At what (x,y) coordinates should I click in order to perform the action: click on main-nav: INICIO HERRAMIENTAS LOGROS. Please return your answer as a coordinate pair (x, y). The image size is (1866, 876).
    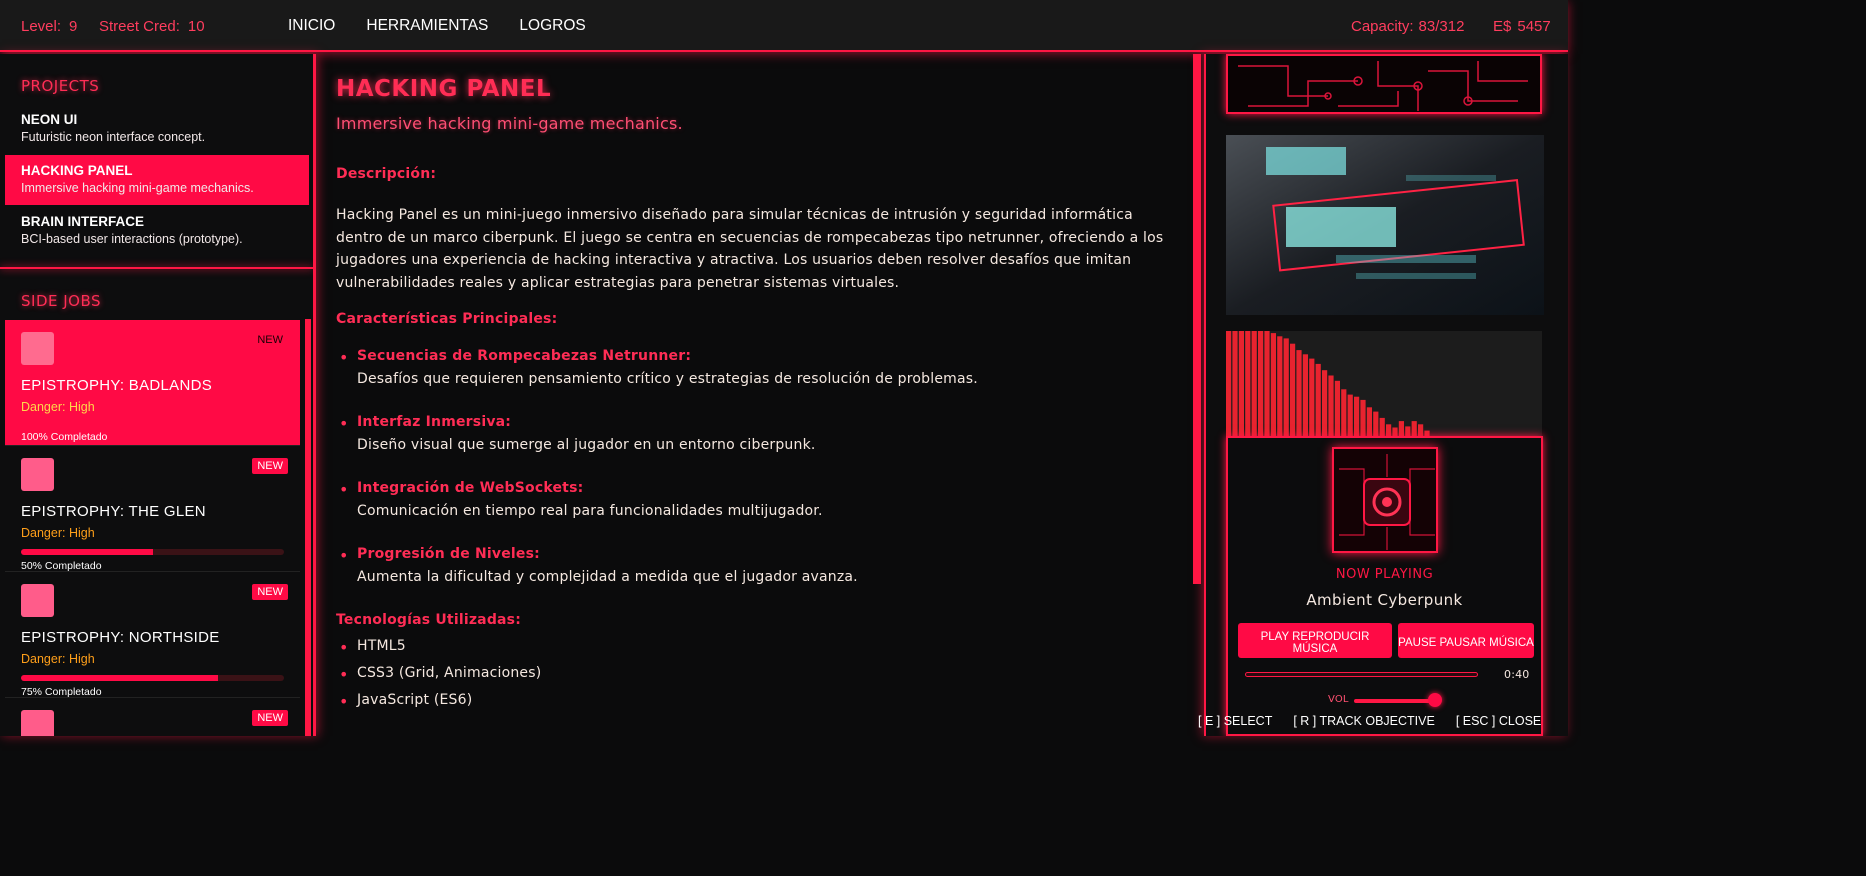
    Looking at the image, I should click on (437, 26).